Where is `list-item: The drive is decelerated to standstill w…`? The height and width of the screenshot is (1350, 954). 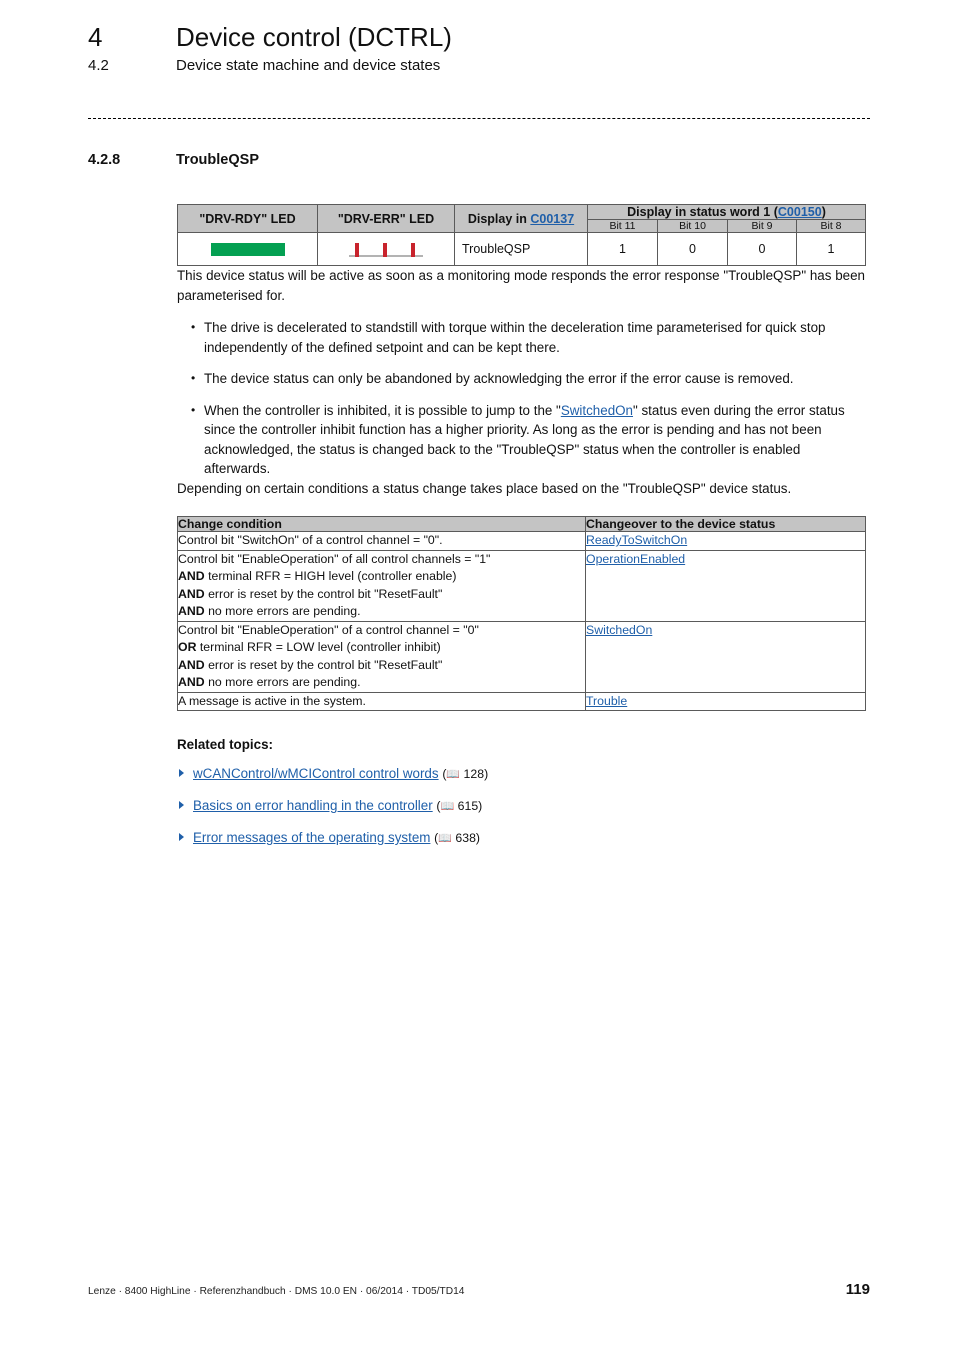 list-item: The drive is decelerated to standstill w… is located at coordinates (528, 337).